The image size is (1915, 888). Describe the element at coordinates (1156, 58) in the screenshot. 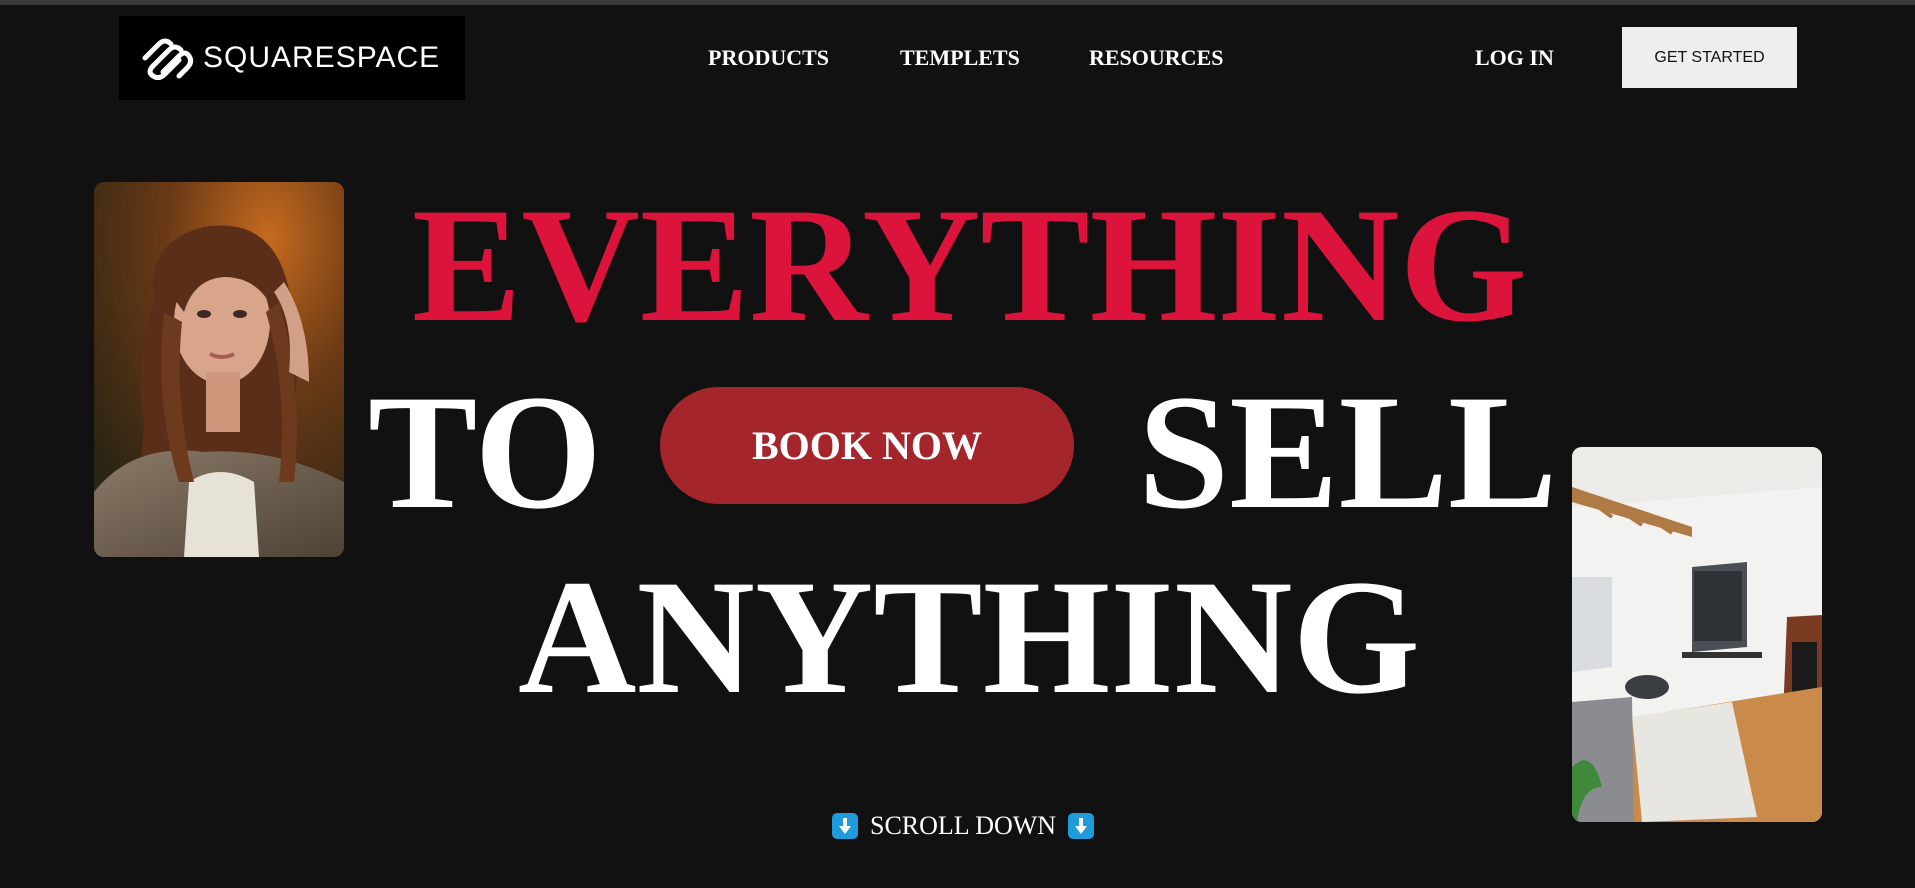

I see `nav-resources: RESOURCES` at that location.